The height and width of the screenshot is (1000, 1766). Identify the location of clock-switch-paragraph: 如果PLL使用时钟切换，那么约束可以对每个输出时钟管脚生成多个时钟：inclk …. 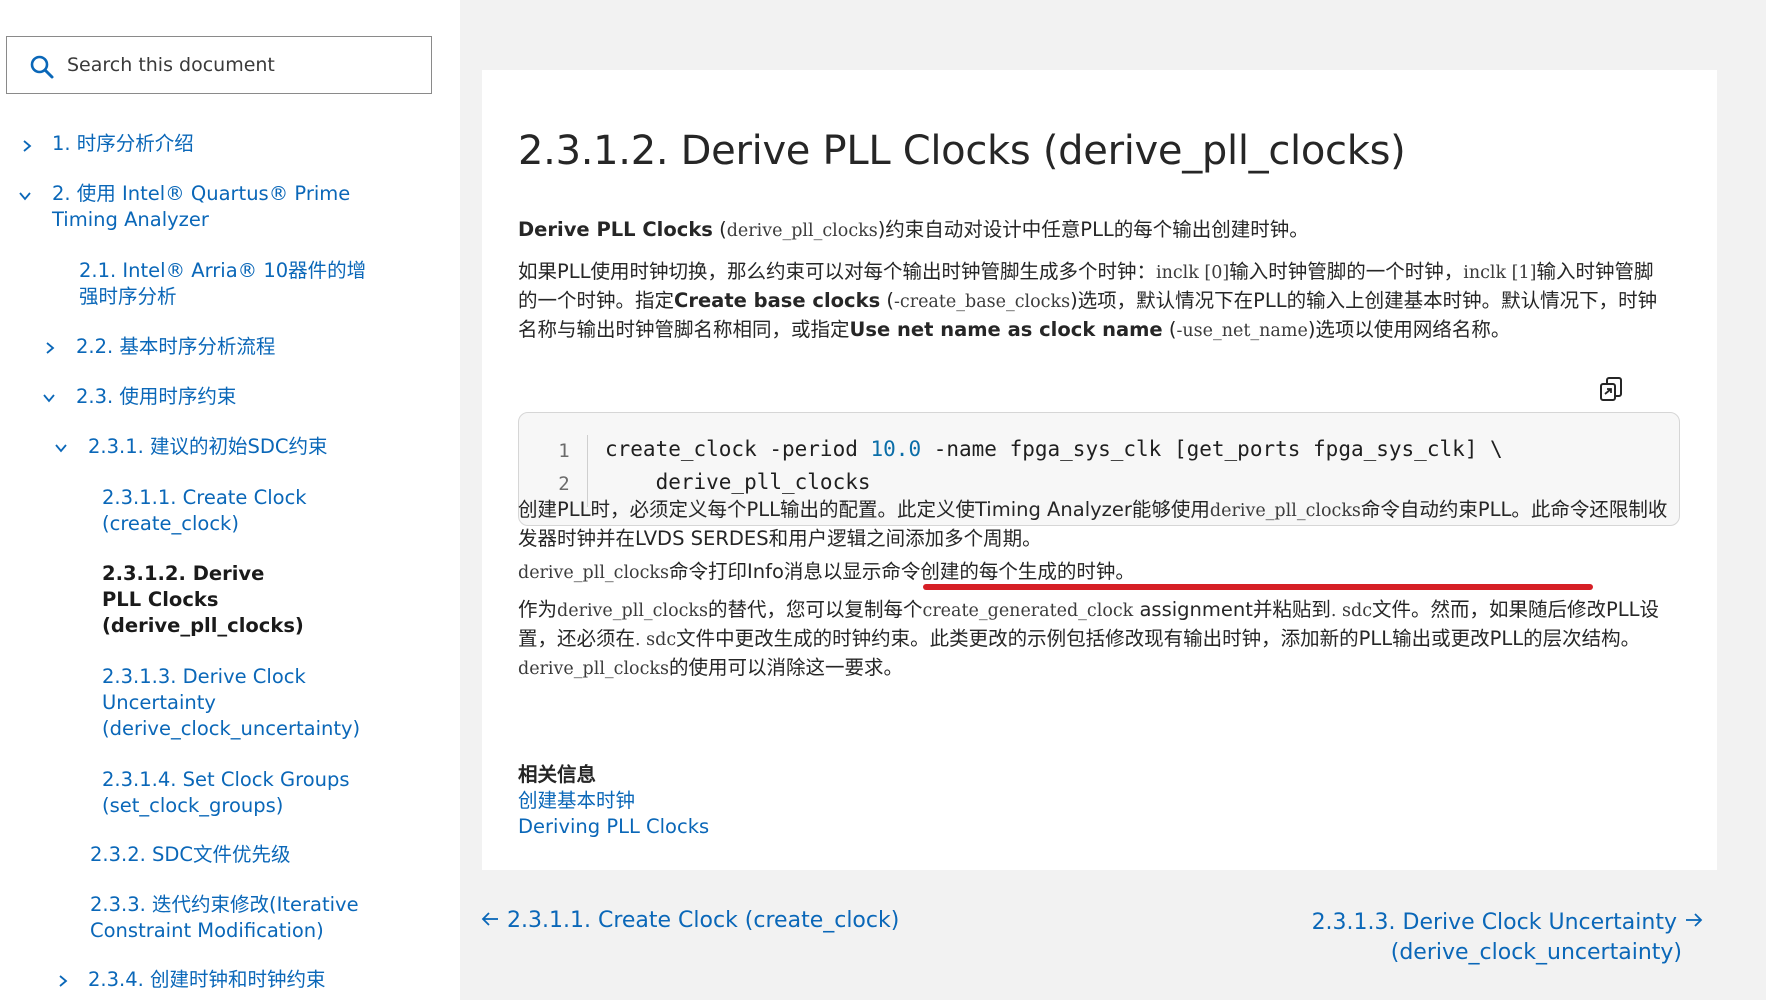
(1093, 301).